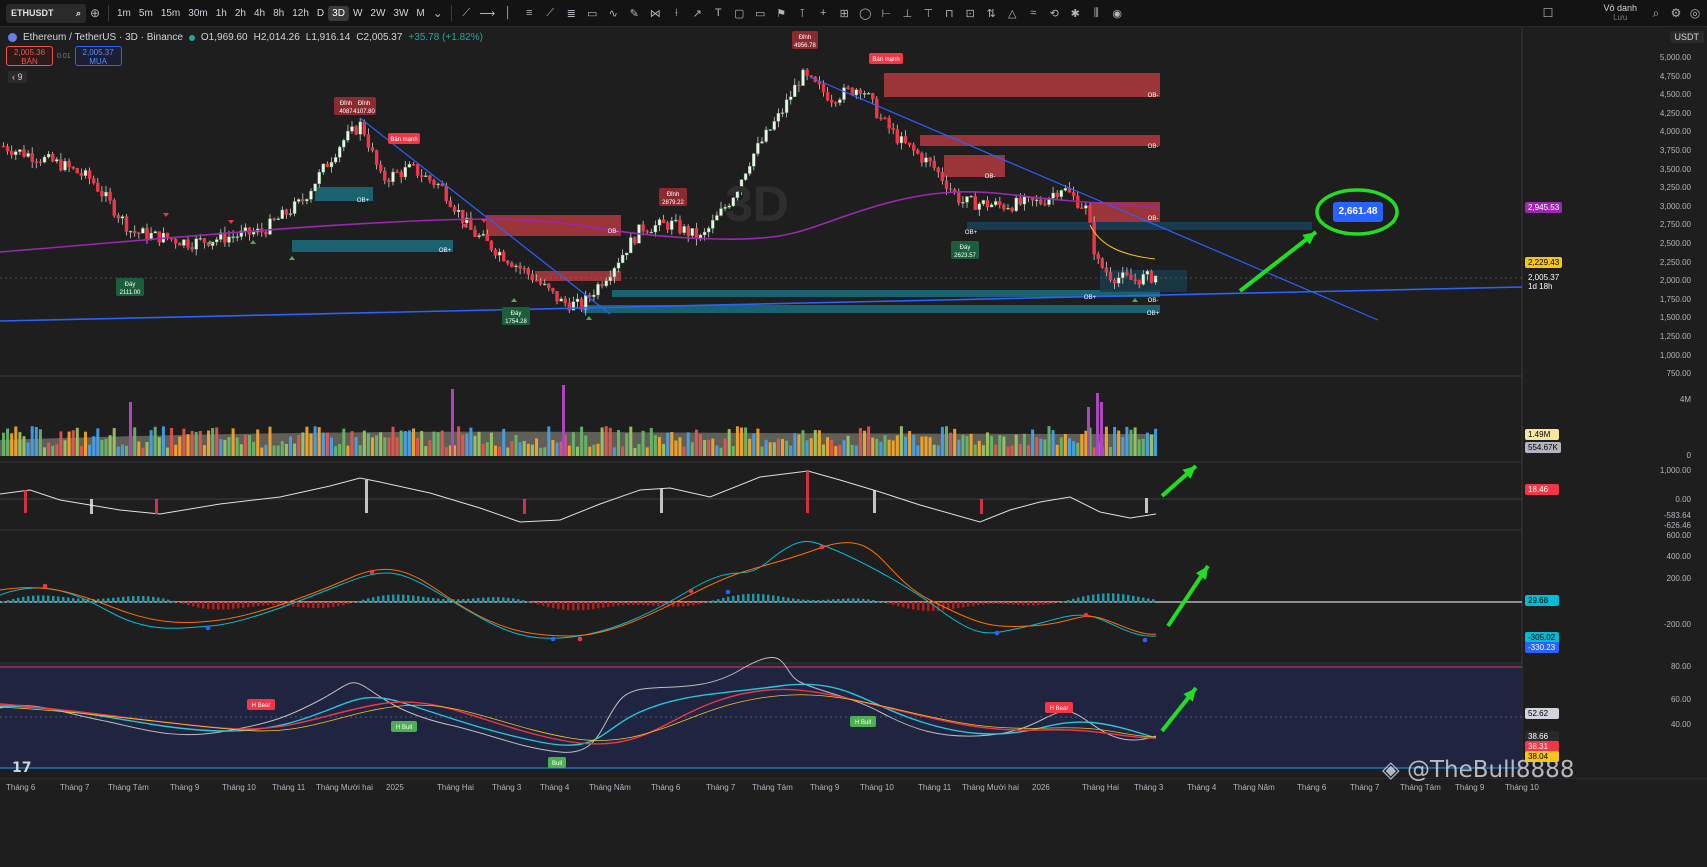 The height and width of the screenshot is (867, 1707). What do you see at coordinates (445, 251) in the screenshot?
I see `ob-bull-label-text: OB+` at bounding box center [445, 251].